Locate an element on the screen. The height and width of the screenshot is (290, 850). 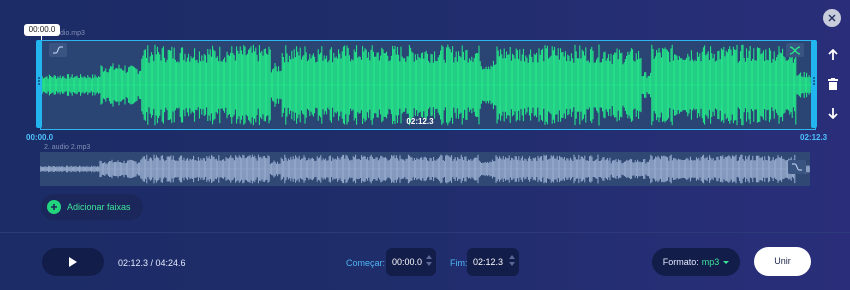
arrow-down-icon is located at coordinates (833, 113).